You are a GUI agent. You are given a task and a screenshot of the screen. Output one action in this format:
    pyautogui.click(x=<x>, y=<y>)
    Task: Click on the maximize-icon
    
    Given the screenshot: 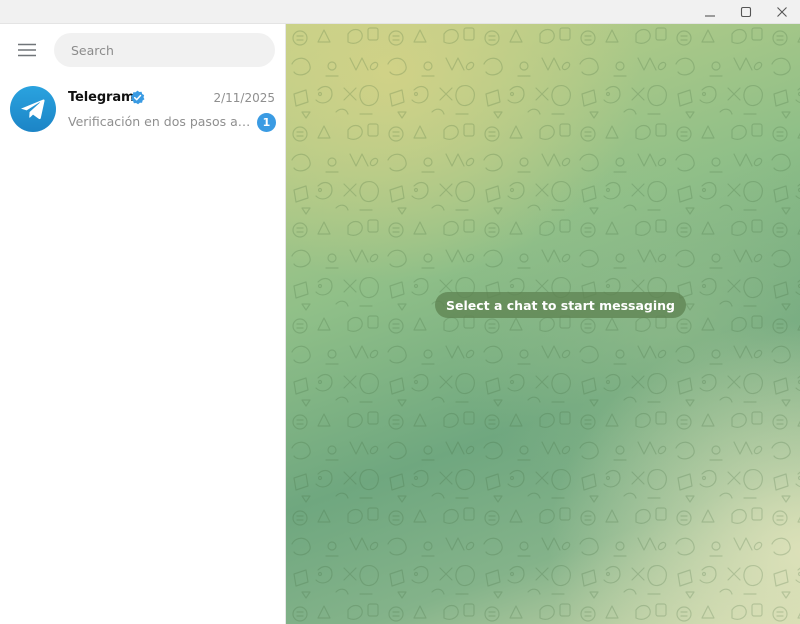 What is the action you would take?
    pyautogui.click(x=746, y=12)
    